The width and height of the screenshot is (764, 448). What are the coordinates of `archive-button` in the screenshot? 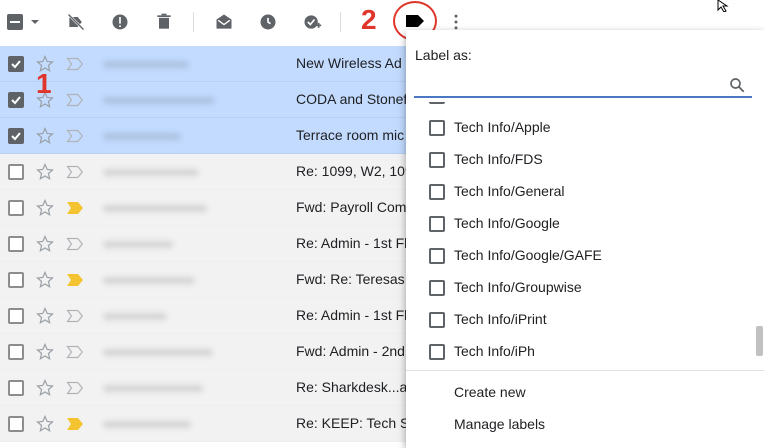 It's located at (76, 22).